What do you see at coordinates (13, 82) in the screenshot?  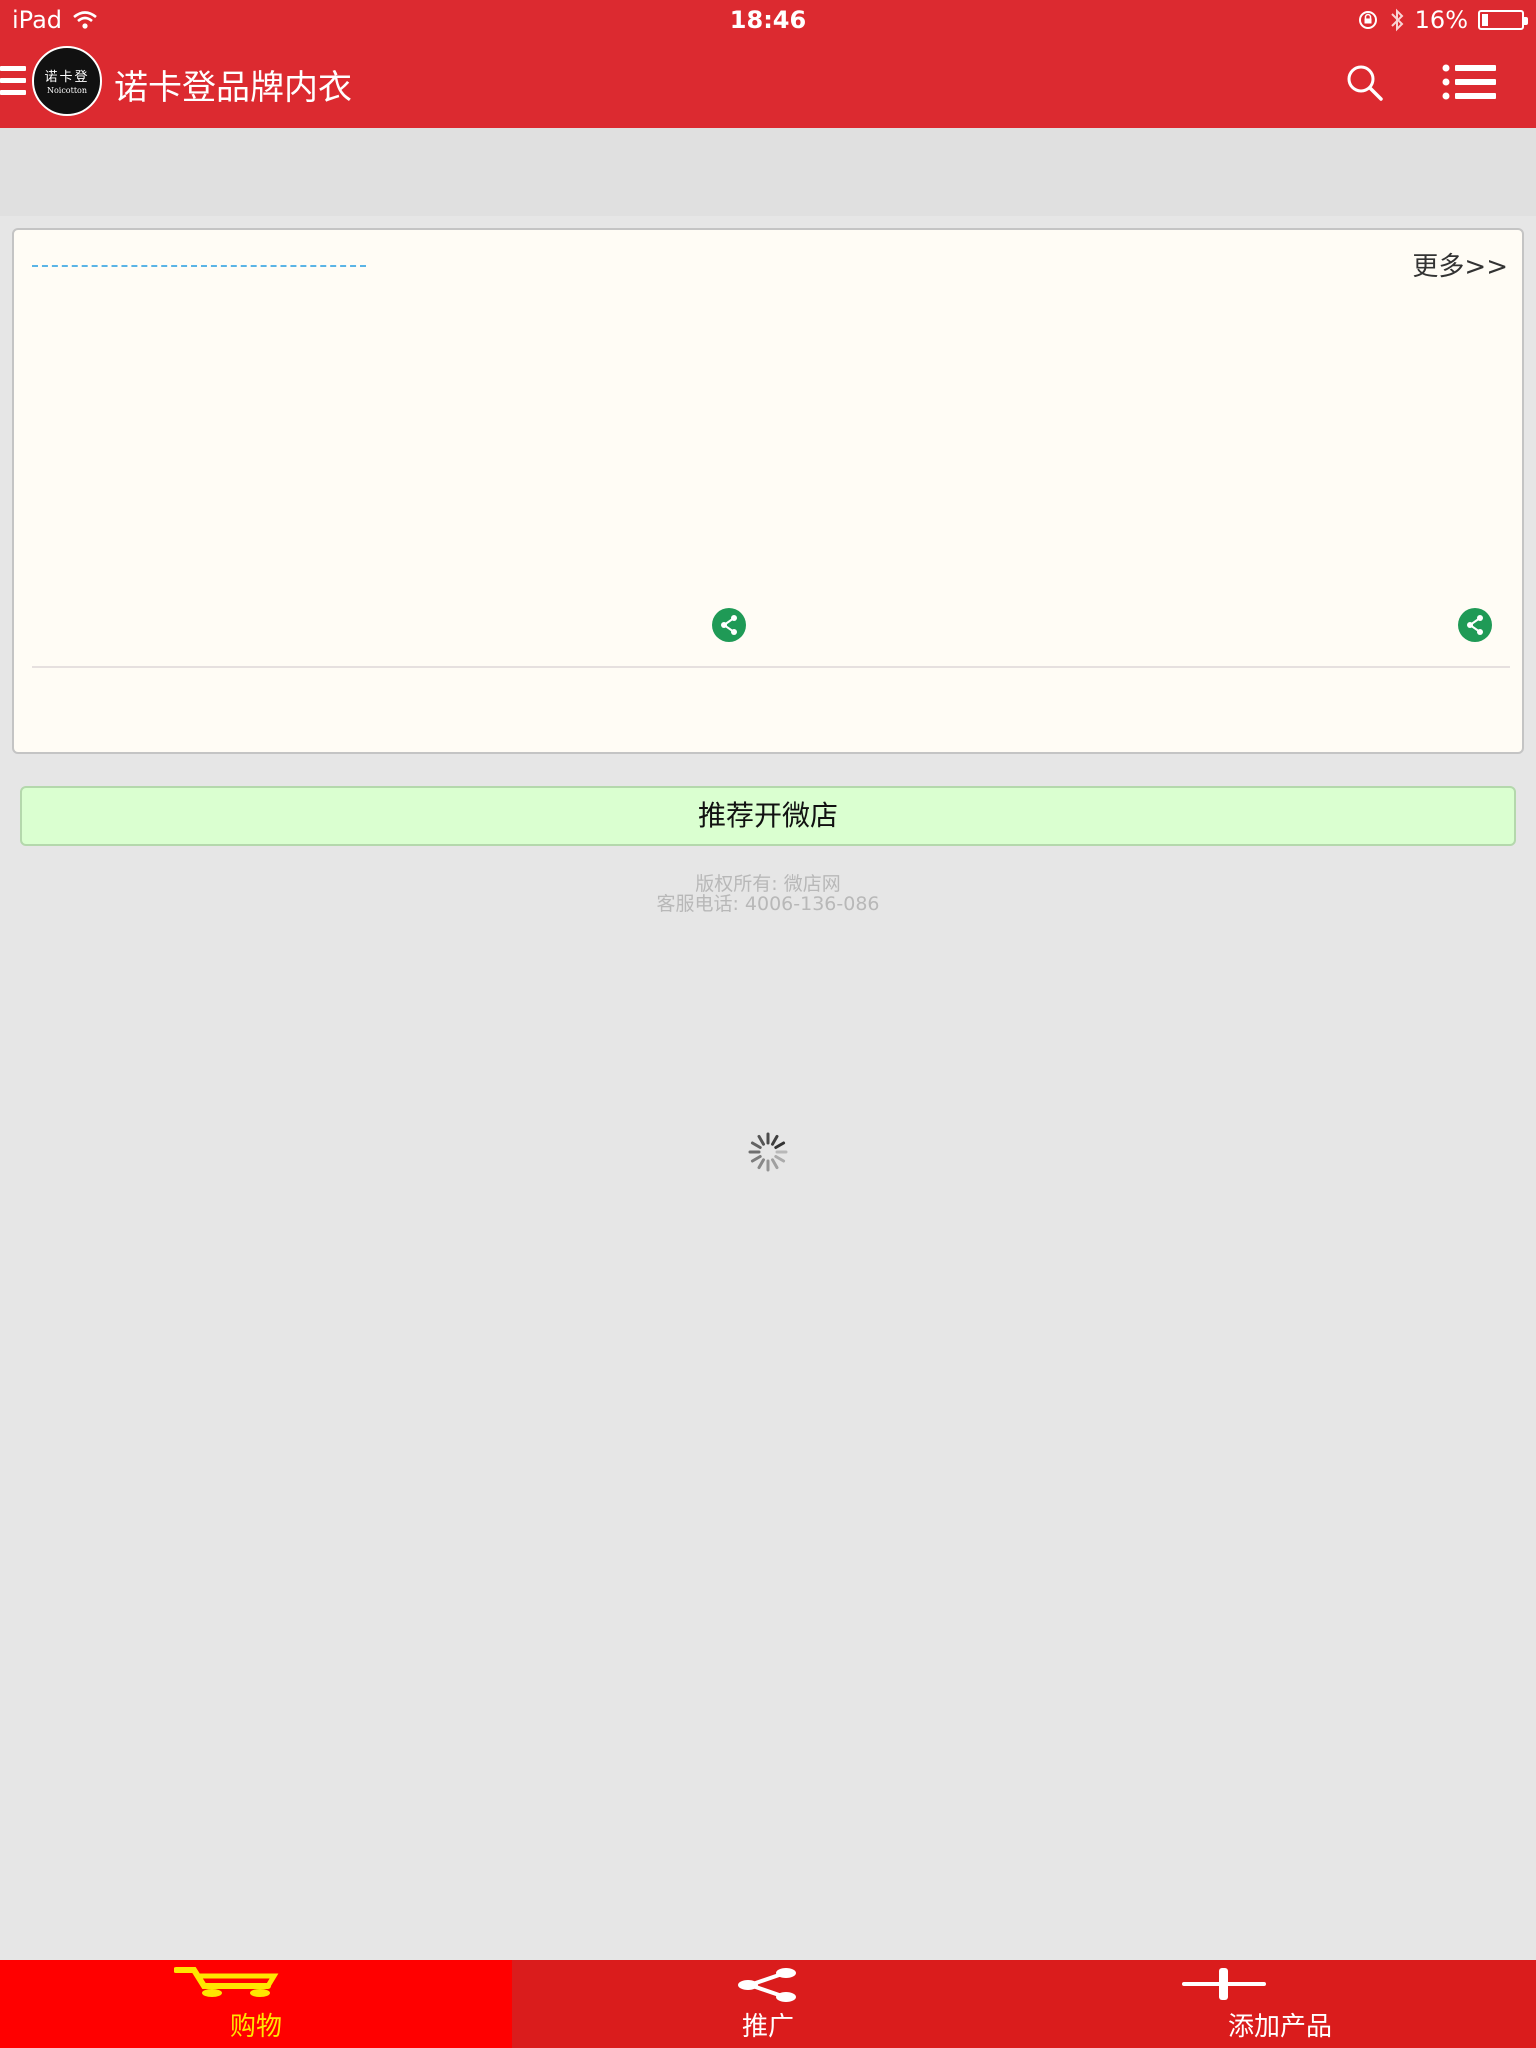 I see `menu-icon` at bounding box center [13, 82].